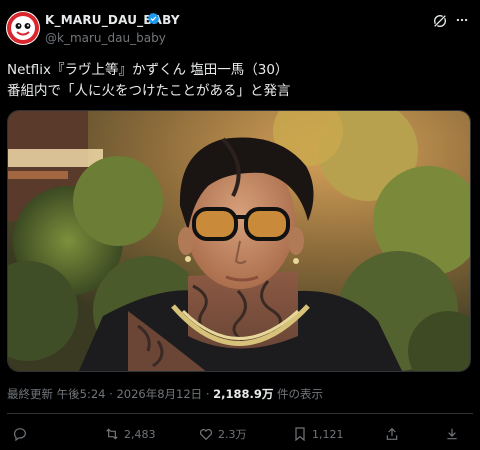 Image resolution: width=480 pixels, height=450 pixels. I want to click on avatar-logo-icon, so click(23, 28).